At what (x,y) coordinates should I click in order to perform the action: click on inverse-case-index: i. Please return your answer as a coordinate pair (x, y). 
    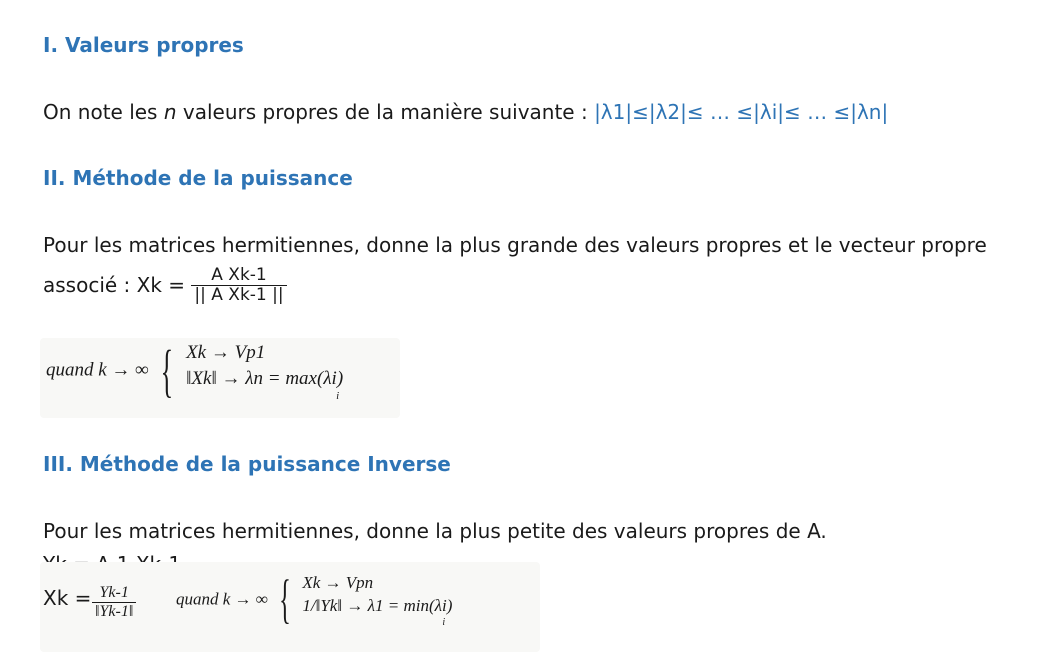
    Looking at the image, I should click on (444, 622).